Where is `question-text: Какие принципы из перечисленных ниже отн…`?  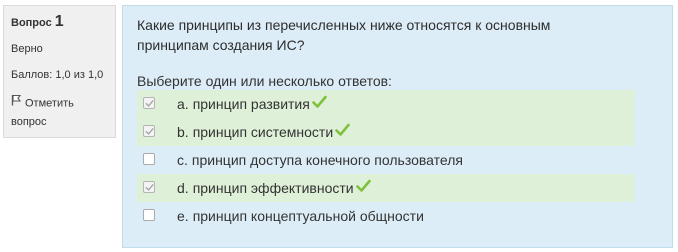
question-text: Какие принципы из перечисленных ниже отн… is located at coordinates (397, 35).